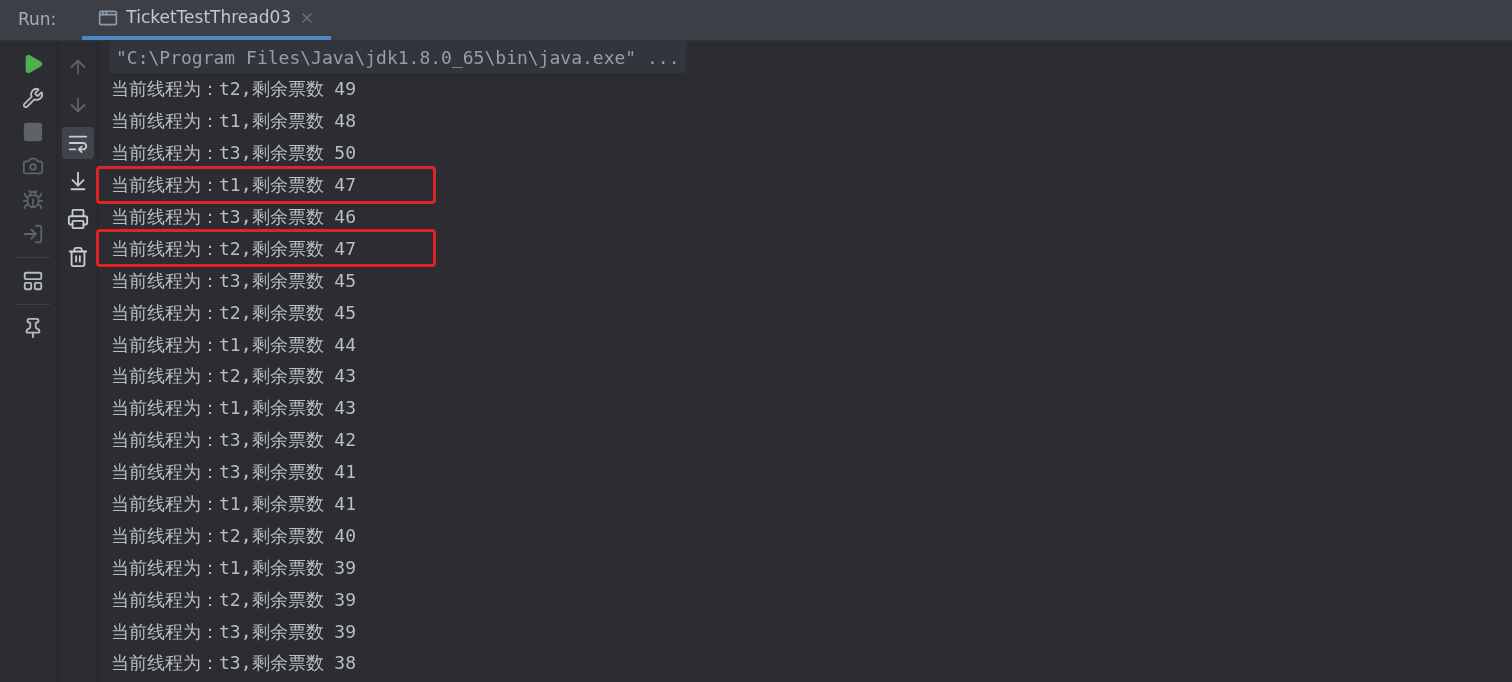 The height and width of the screenshot is (682, 1512). I want to click on soft-wrap-button, so click(77, 143).